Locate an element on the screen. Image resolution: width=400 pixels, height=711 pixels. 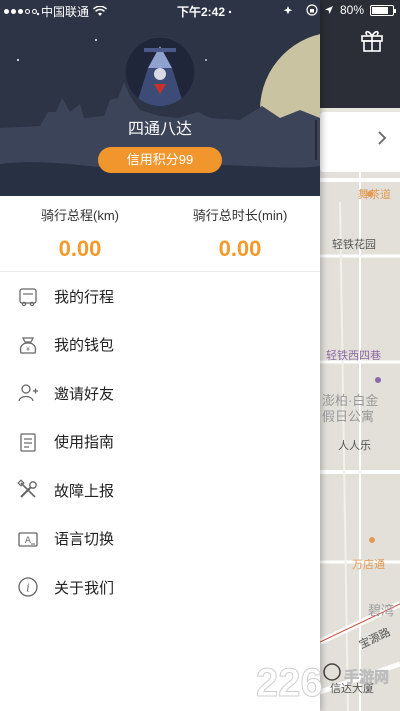
watermark-number: 226 is located at coordinates (289, 683).